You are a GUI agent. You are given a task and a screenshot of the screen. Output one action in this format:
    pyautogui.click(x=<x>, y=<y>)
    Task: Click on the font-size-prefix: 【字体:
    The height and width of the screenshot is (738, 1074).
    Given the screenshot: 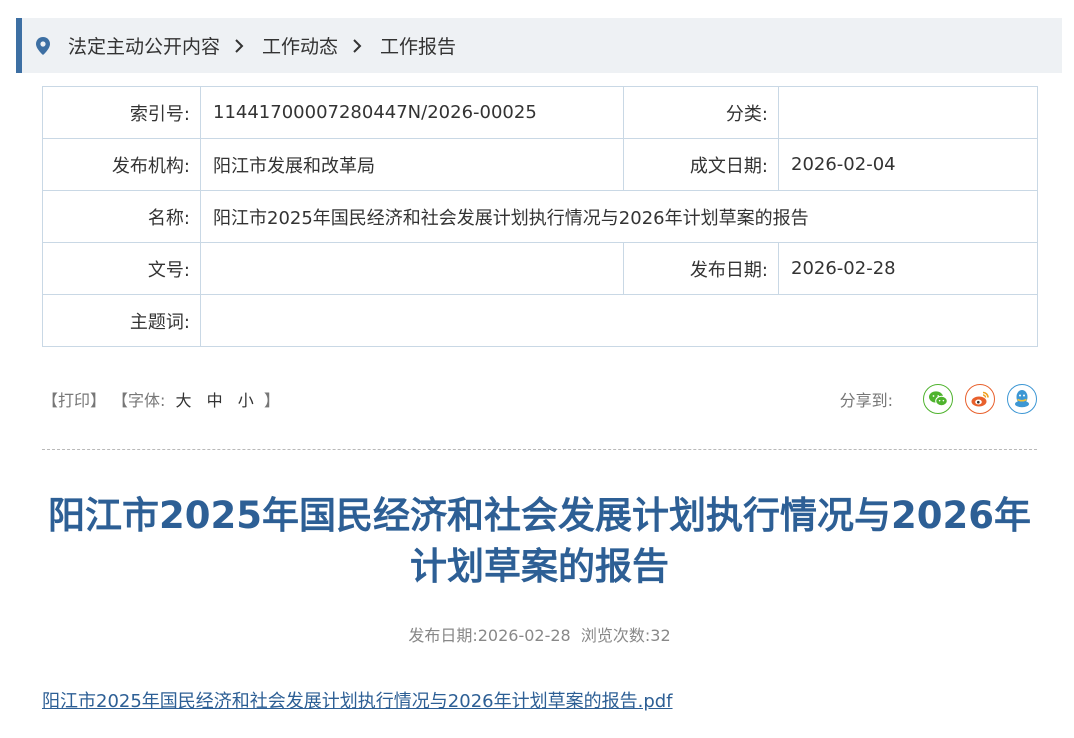 What is the action you would take?
    pyautogui.click(x=139, y=400)
    